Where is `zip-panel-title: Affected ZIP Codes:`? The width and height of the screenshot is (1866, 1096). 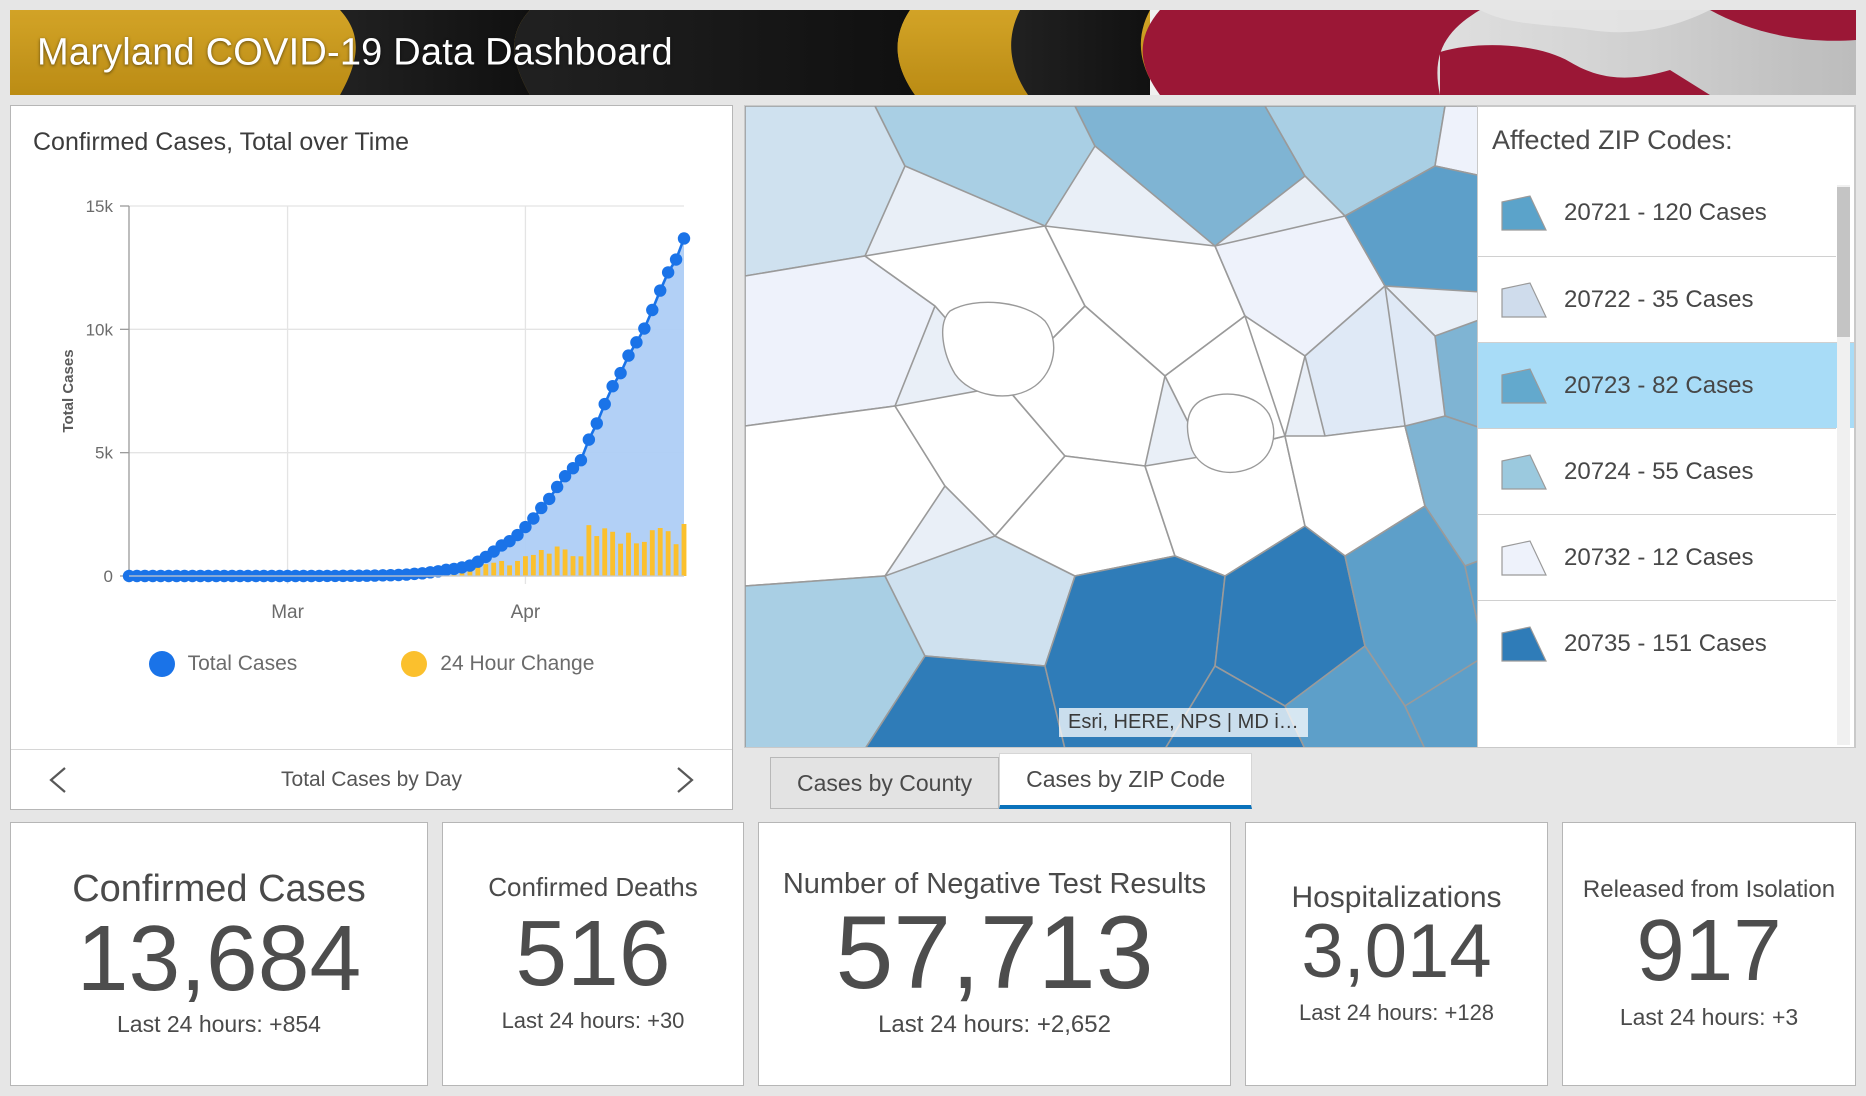
zip-panel-title: Affected ZIP Codes: is located at coordinates (1612, 140).